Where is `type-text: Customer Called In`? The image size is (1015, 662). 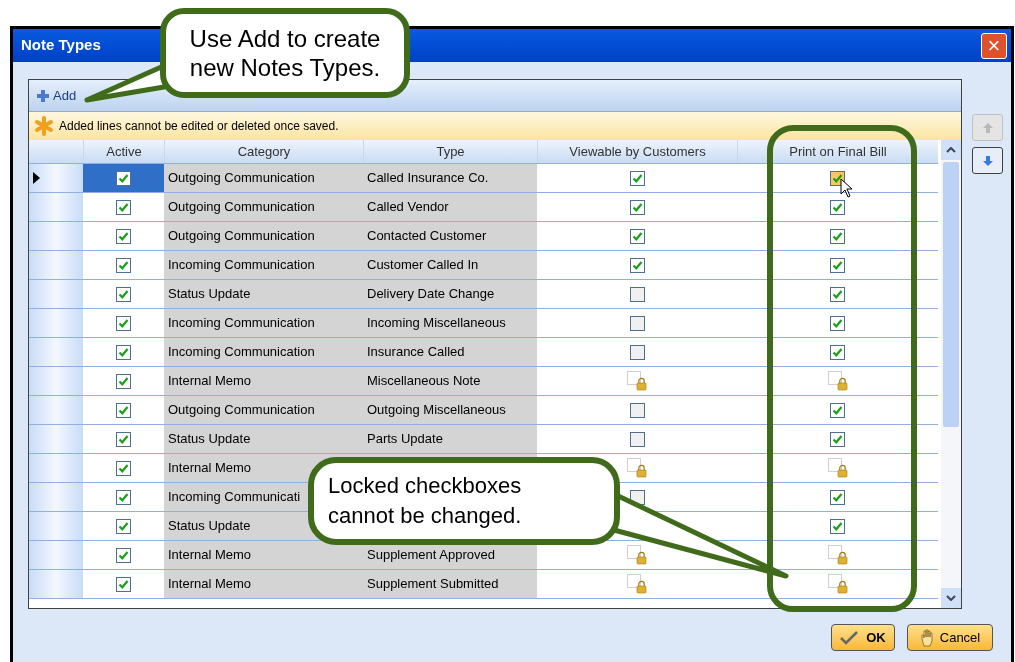 type-text: Customer Called In is located at coordinates (423, 265).